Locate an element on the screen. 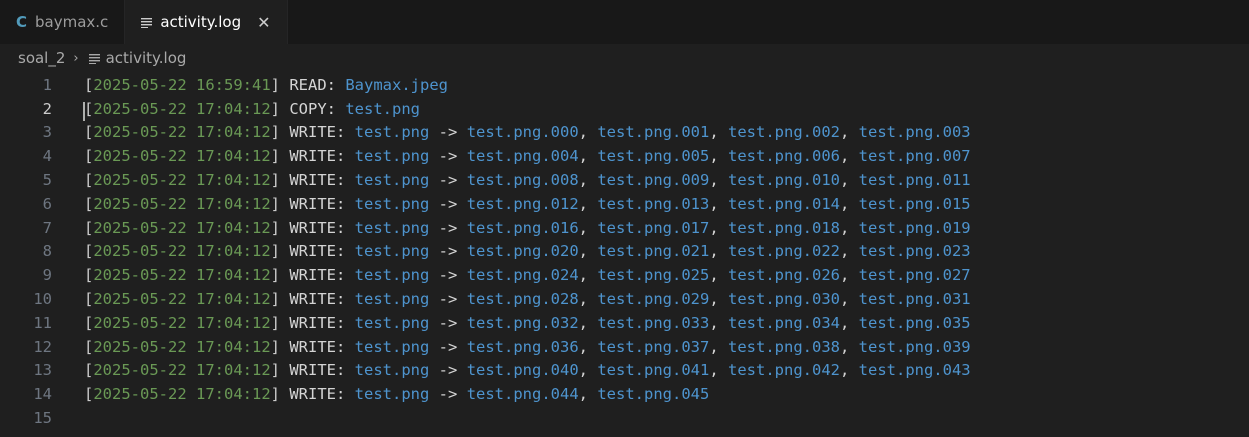 The width and height of the screenshot is (1249, 437). target-file: test.png.042 is located at coordinates (784, 370).